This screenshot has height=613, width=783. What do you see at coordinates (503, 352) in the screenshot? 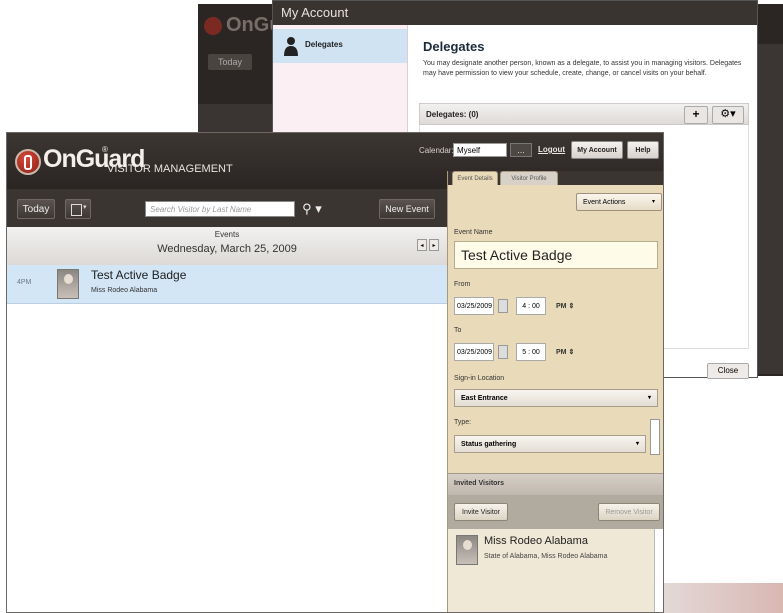
I see `to-date-calendar-icon` at bounding box center [503, 352].